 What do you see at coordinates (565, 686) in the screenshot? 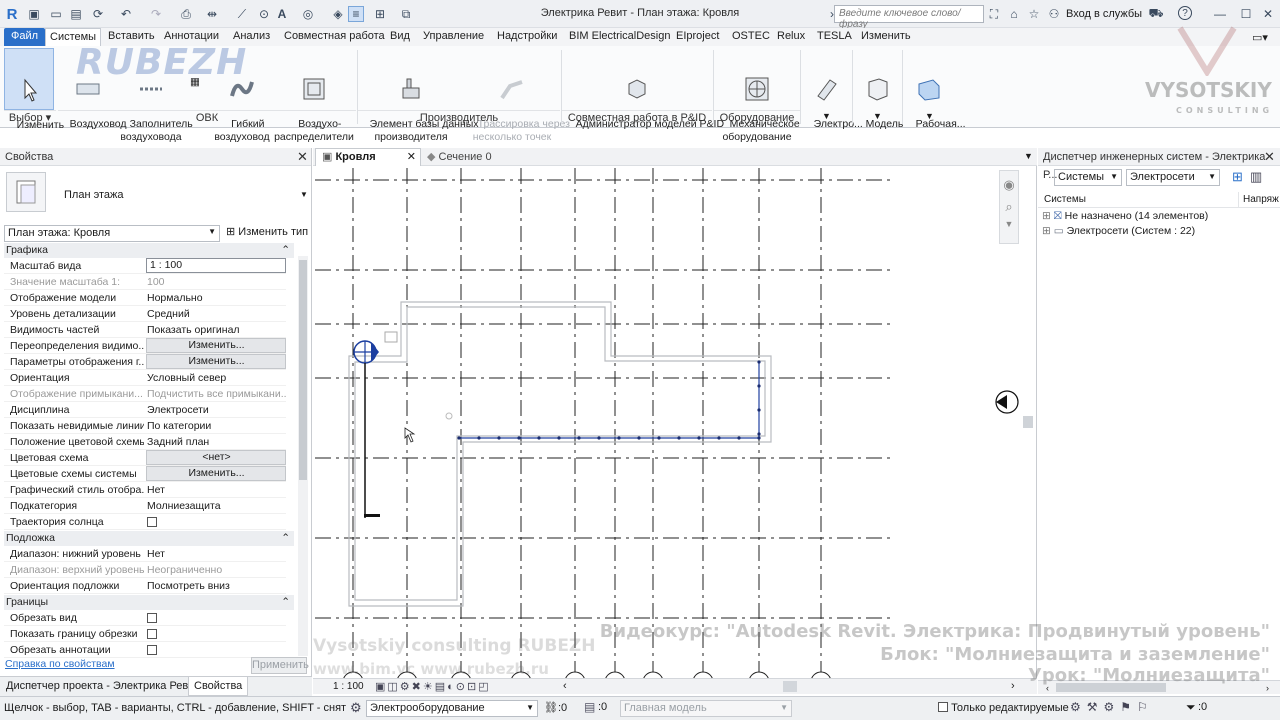
I see `scroll-left-icon: ‹` at bounding box center [565, 686].